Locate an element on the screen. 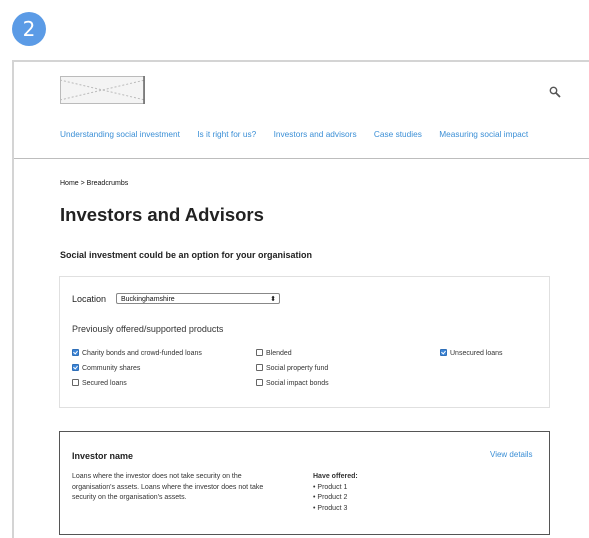 The image size is (589, 538). nav-item-case-studies: Case studies is located at coordinates (398, 134).